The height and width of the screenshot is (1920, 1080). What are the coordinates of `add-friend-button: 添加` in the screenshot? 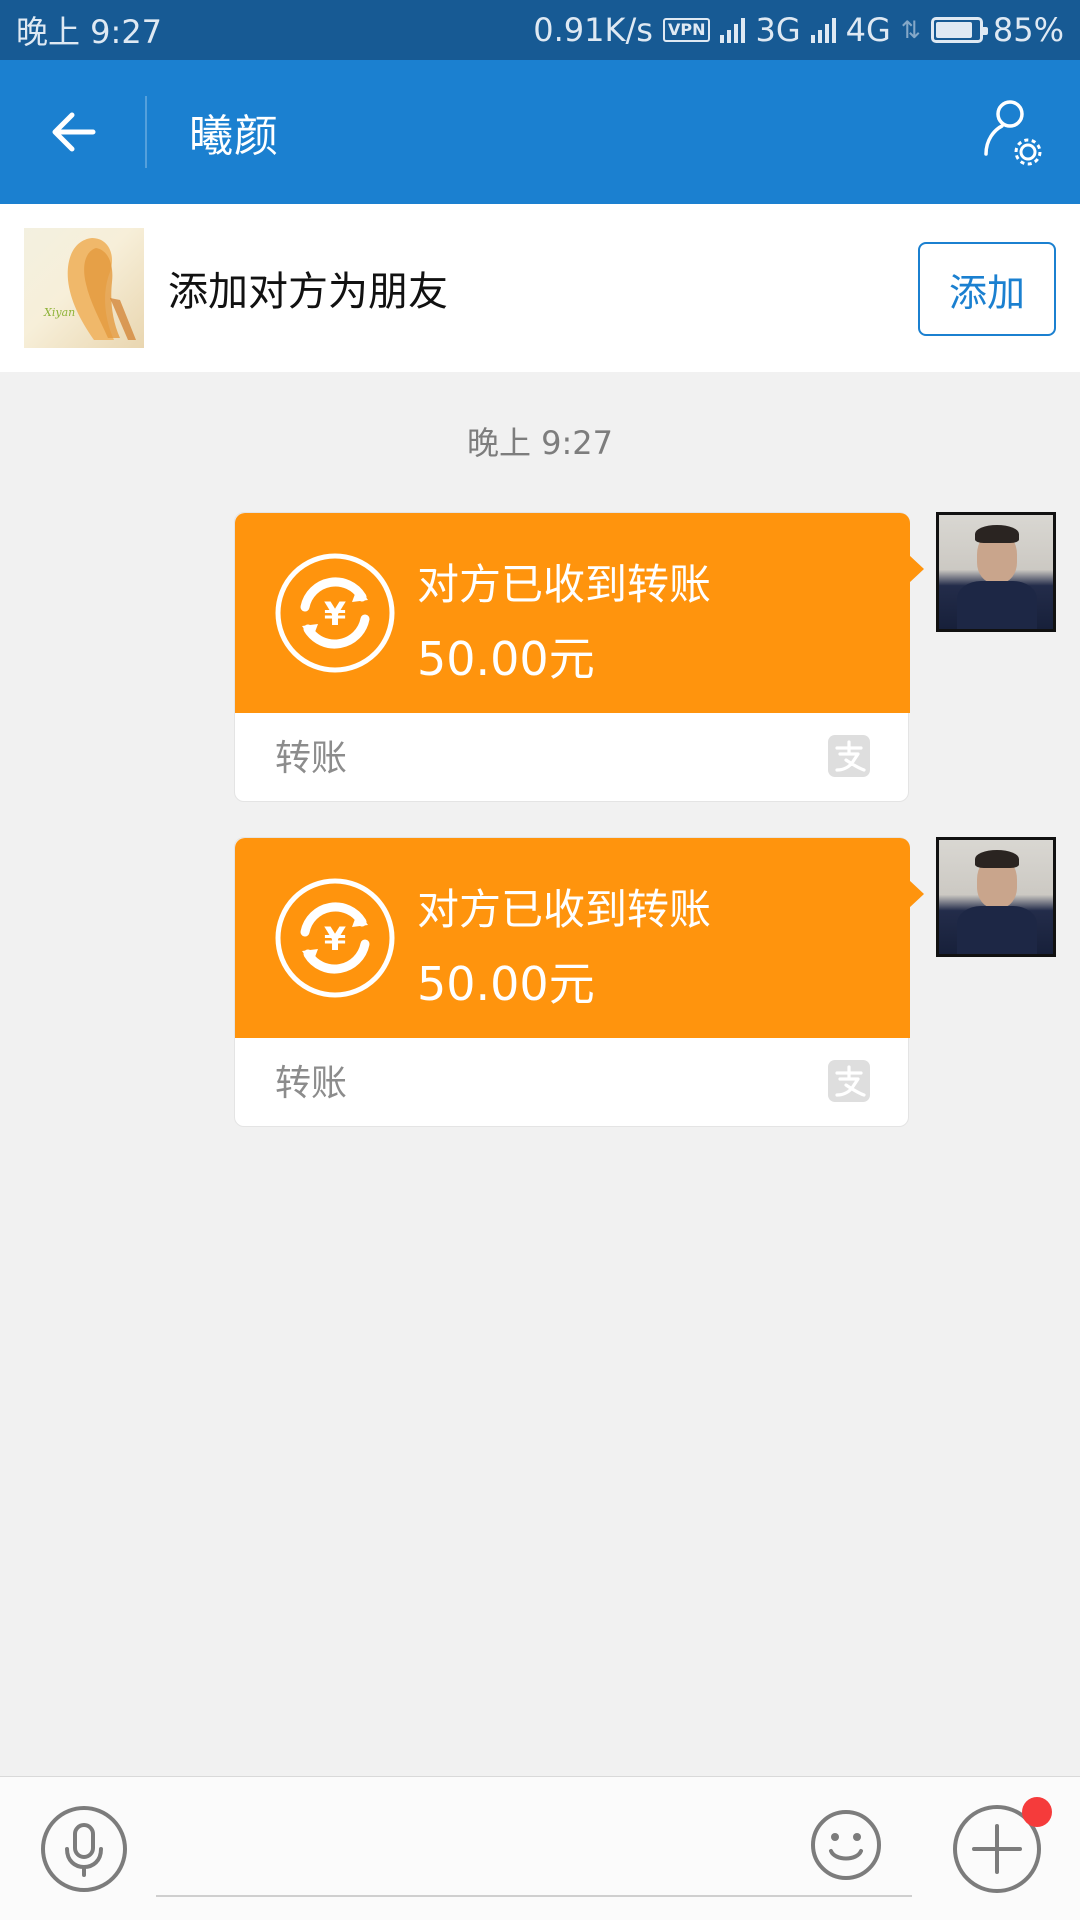 It's located at (987, 289).